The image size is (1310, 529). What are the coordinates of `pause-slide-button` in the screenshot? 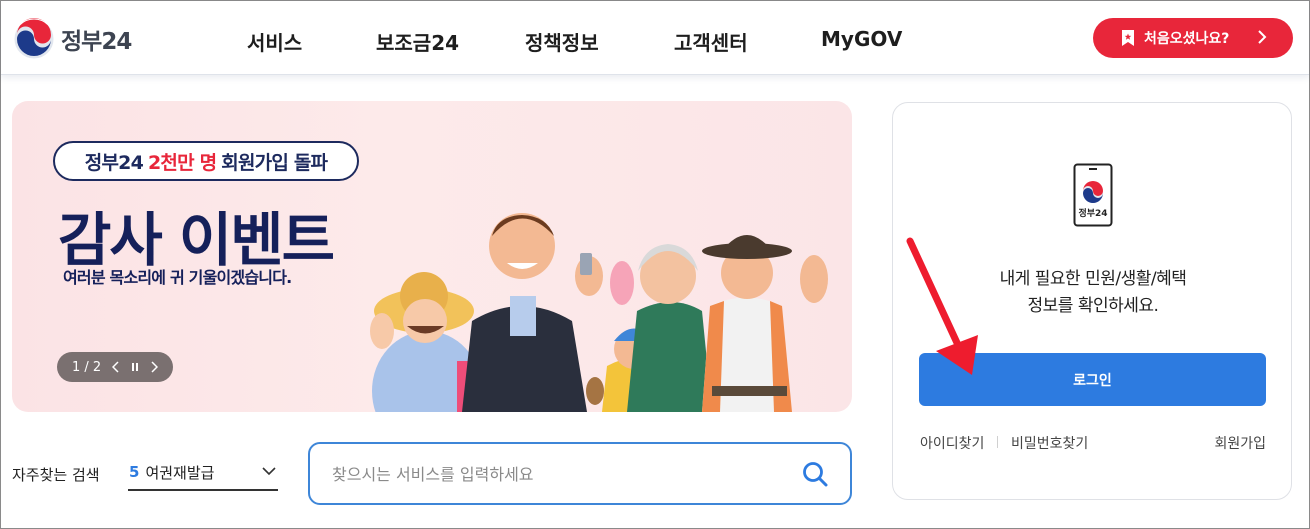 It's located at (135, 367).